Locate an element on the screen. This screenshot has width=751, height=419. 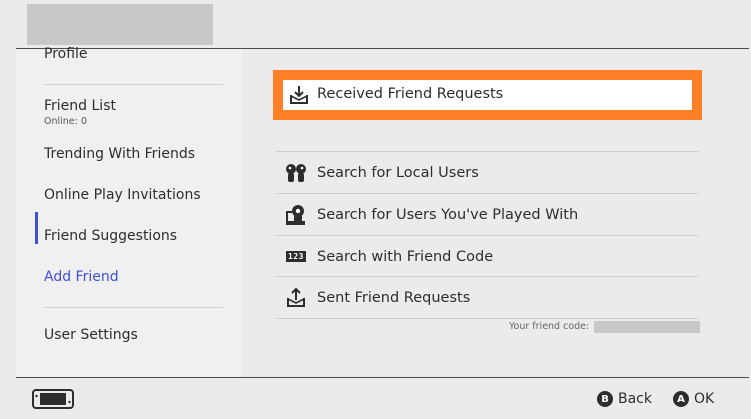
sidebar-item-online-play-invitations: Online Play Invitations is located at coordinates (122, 195).